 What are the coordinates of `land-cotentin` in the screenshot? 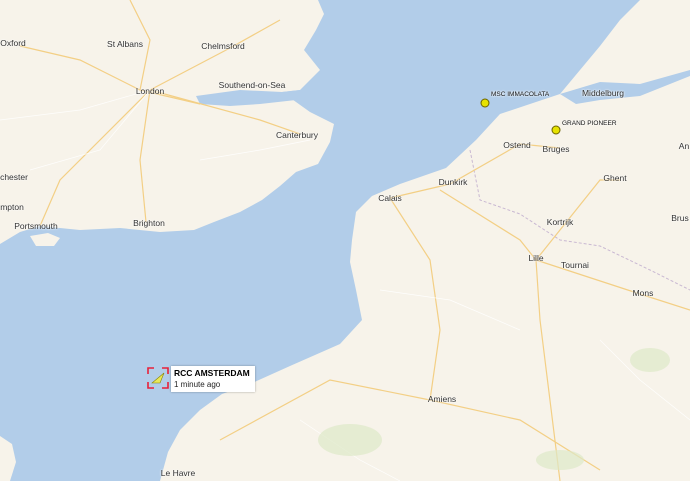 It's located at (8, 458).